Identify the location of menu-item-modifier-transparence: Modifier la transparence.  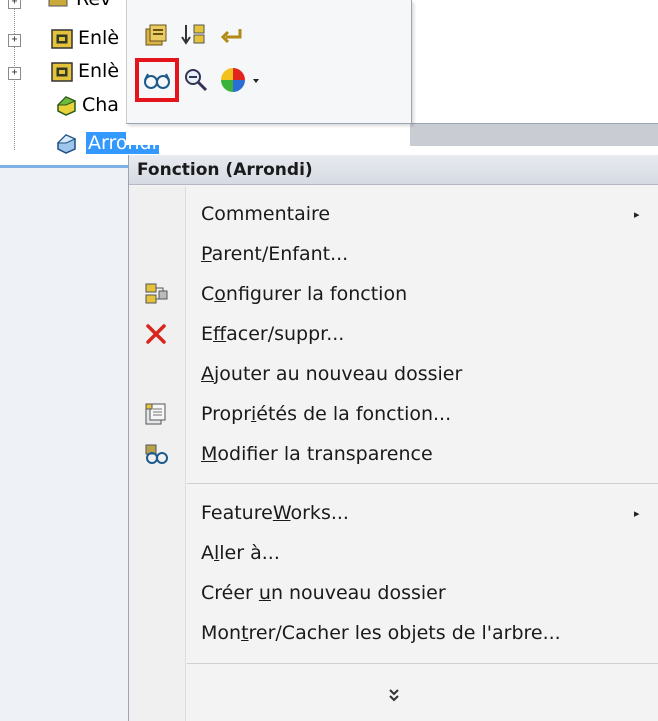
(393, 454).